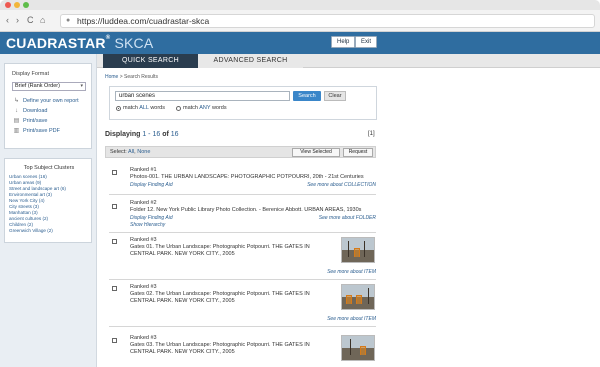  Describe the element at coordinates (30, 194) in the screenshot. I see `cluster-link: Environmental art (3)` at that location.